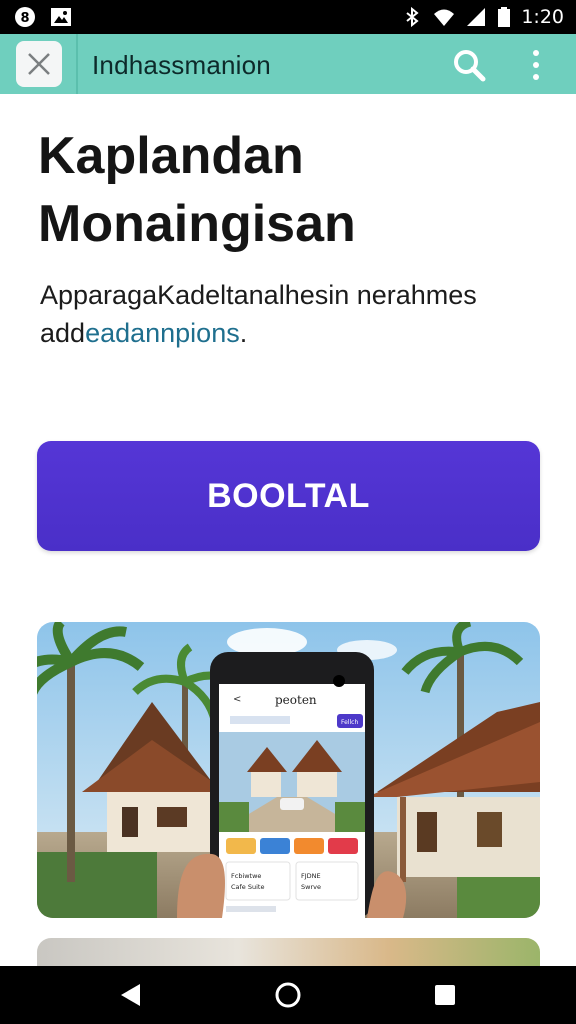 The width and height of the screenshot is (576, 1024). Describe the element at coordinates (349, 722) in the screenshot. I see `phone-tag-label: Fellch` at that location.